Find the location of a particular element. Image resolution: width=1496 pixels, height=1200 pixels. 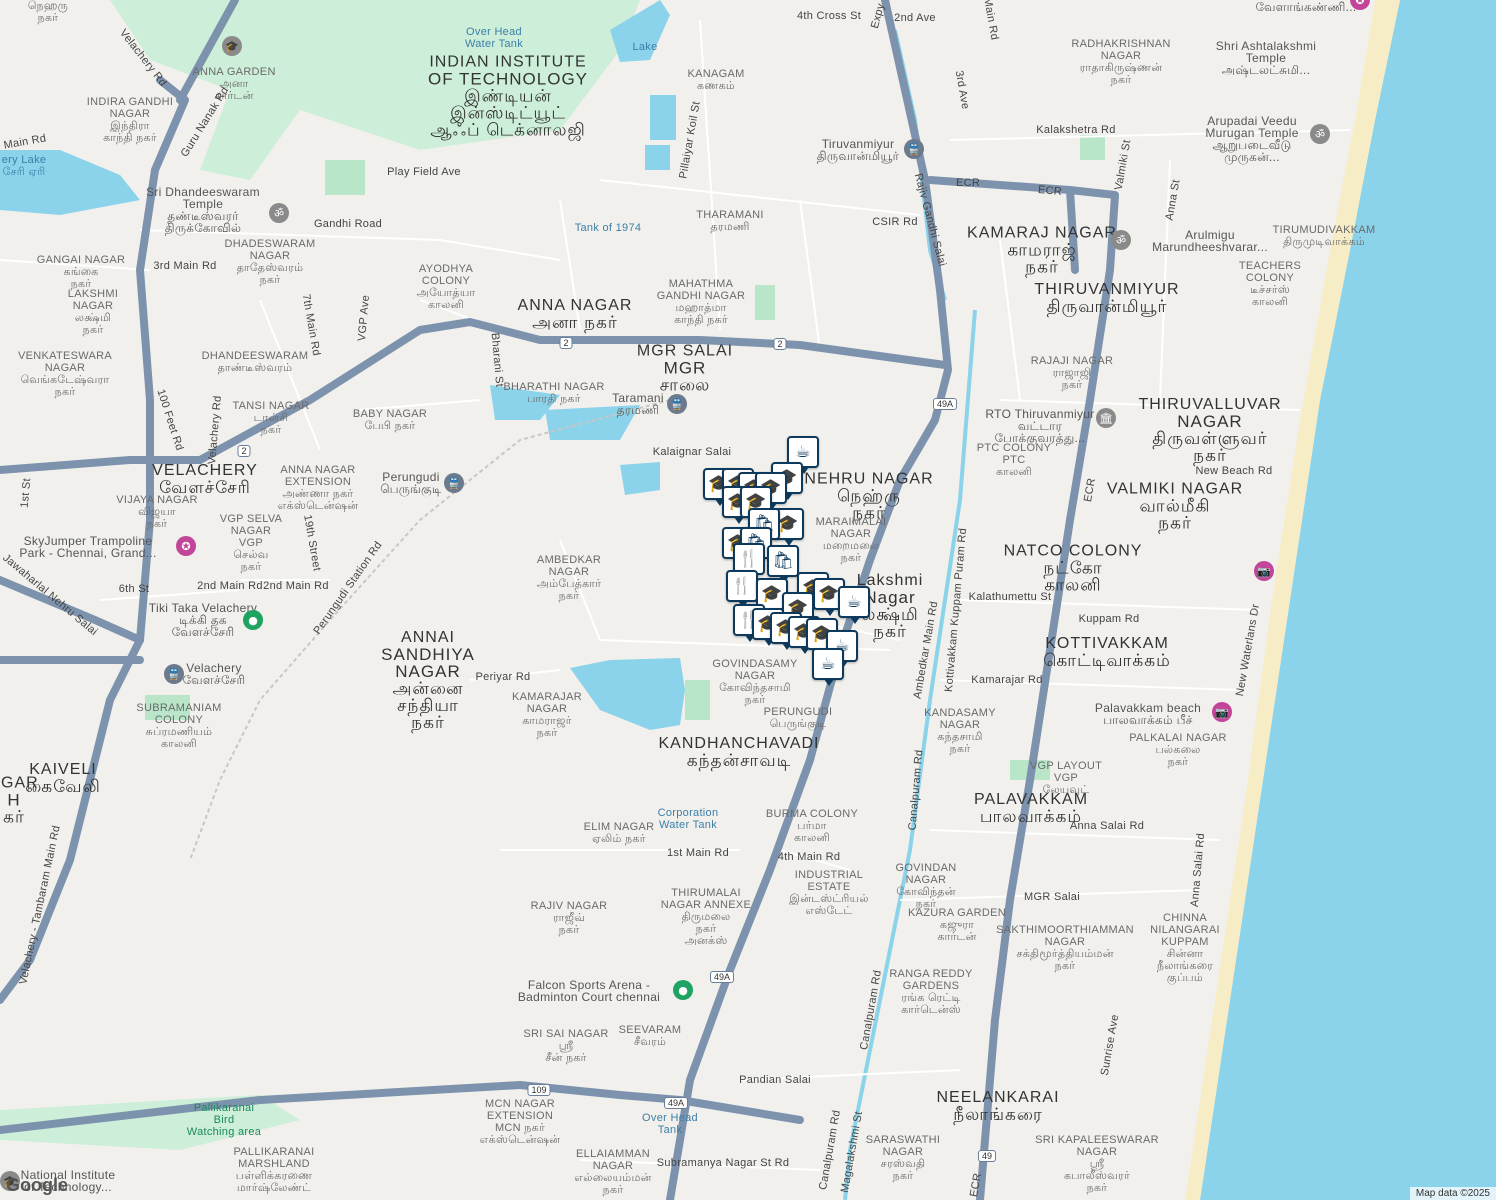

map-label-anna-nagar: ANNA NAGAR அனா நகர் is located at coordinates (575, 314).